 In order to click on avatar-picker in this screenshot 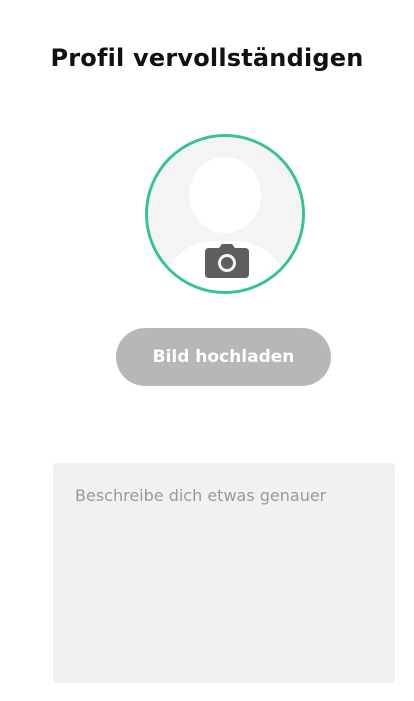, I will do `click(225, 214)`.